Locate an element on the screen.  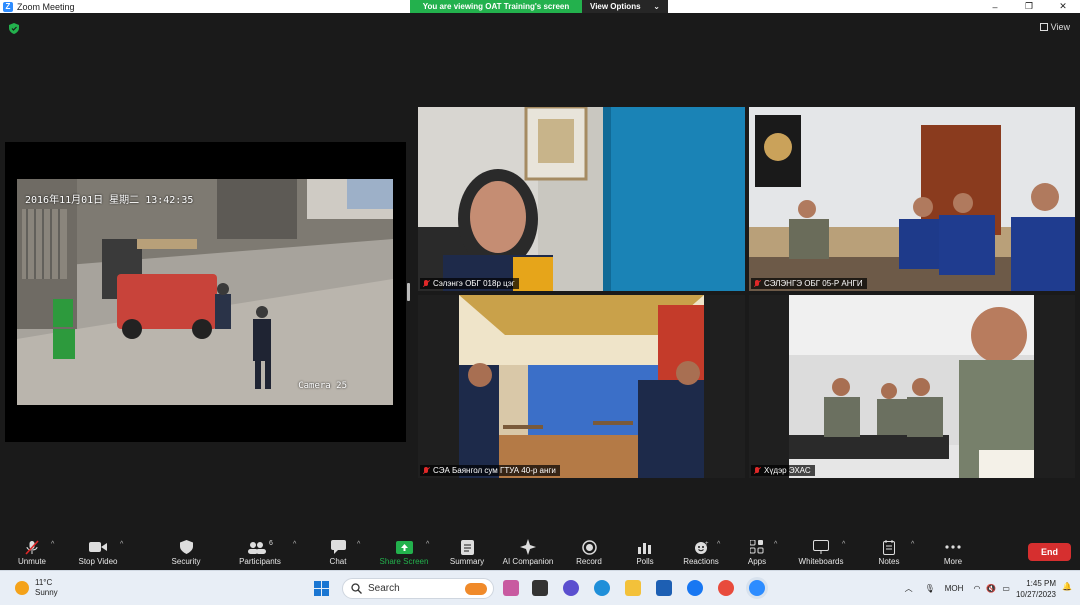
view-options-label: View Options is located at coordinates (615, 6).